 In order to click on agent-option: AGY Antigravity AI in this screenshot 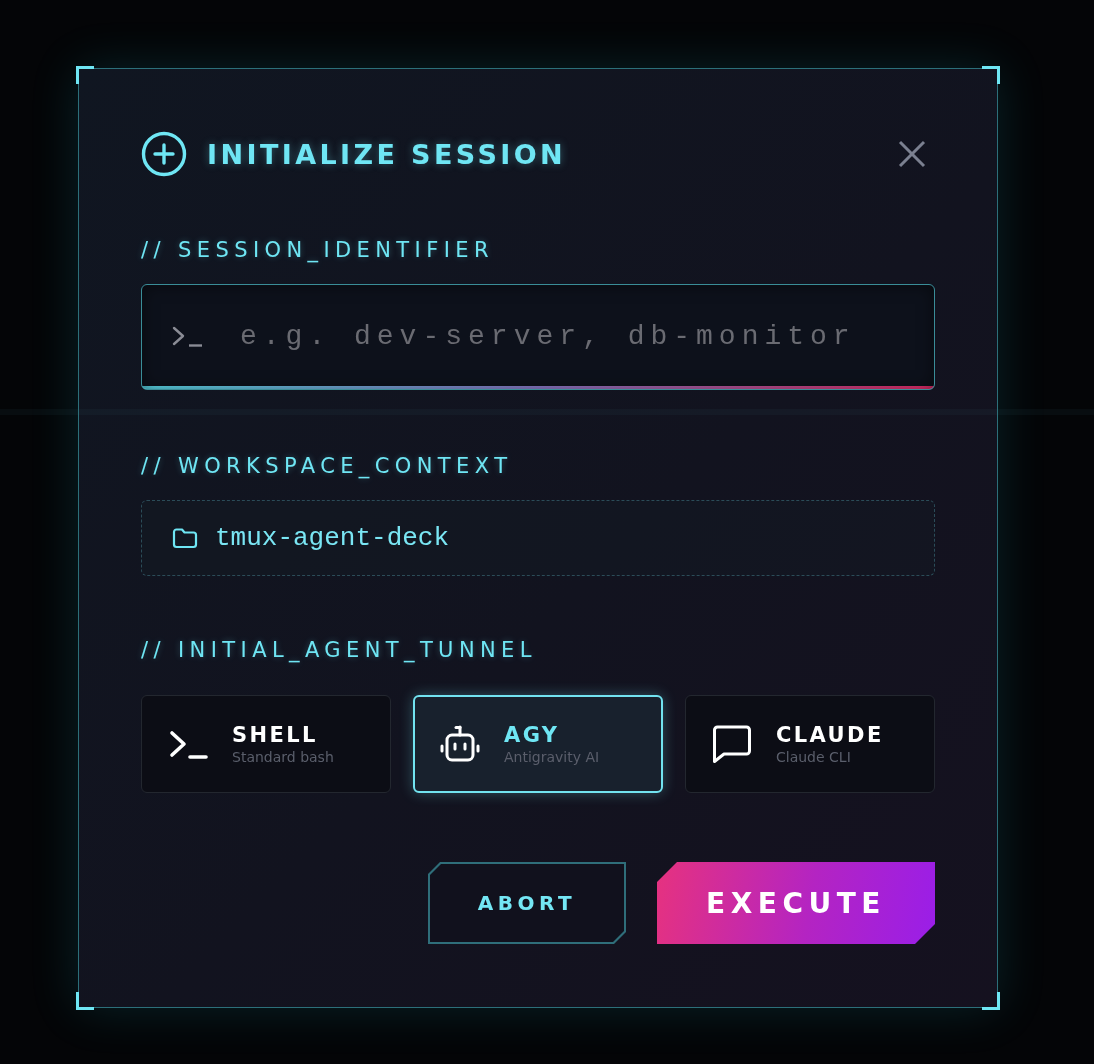, I will do `click(538, 744)`.